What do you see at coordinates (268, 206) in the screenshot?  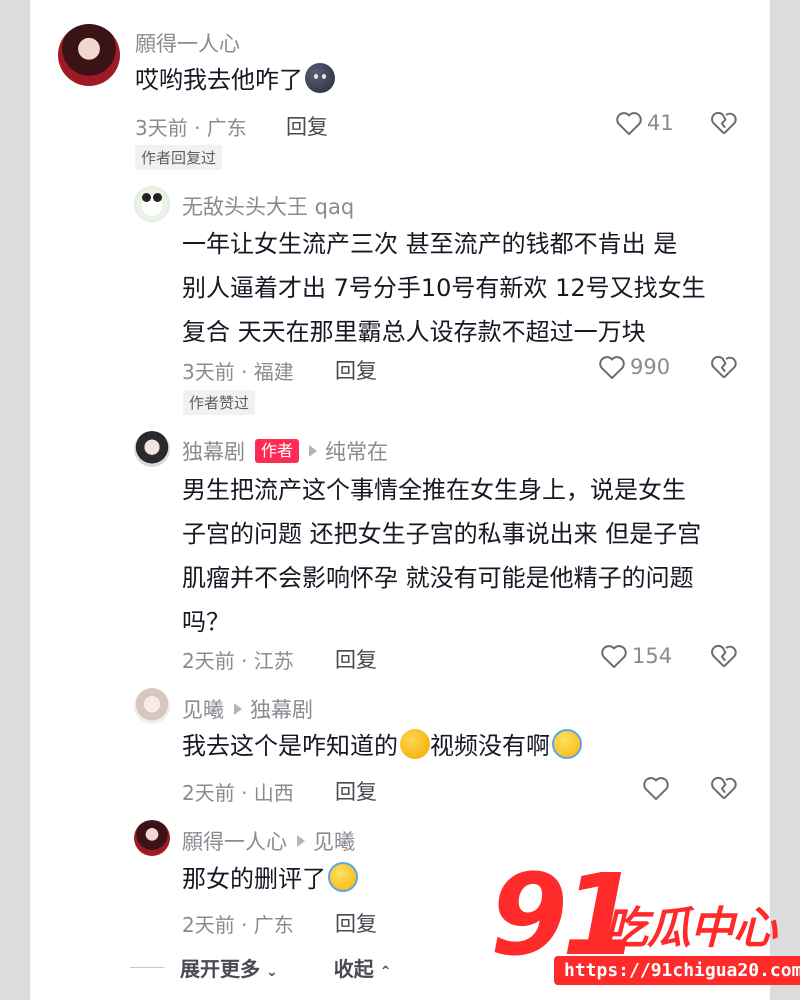 I see `comment-author: 无敌头头大王 qaq` at bounding box center [268, 206].